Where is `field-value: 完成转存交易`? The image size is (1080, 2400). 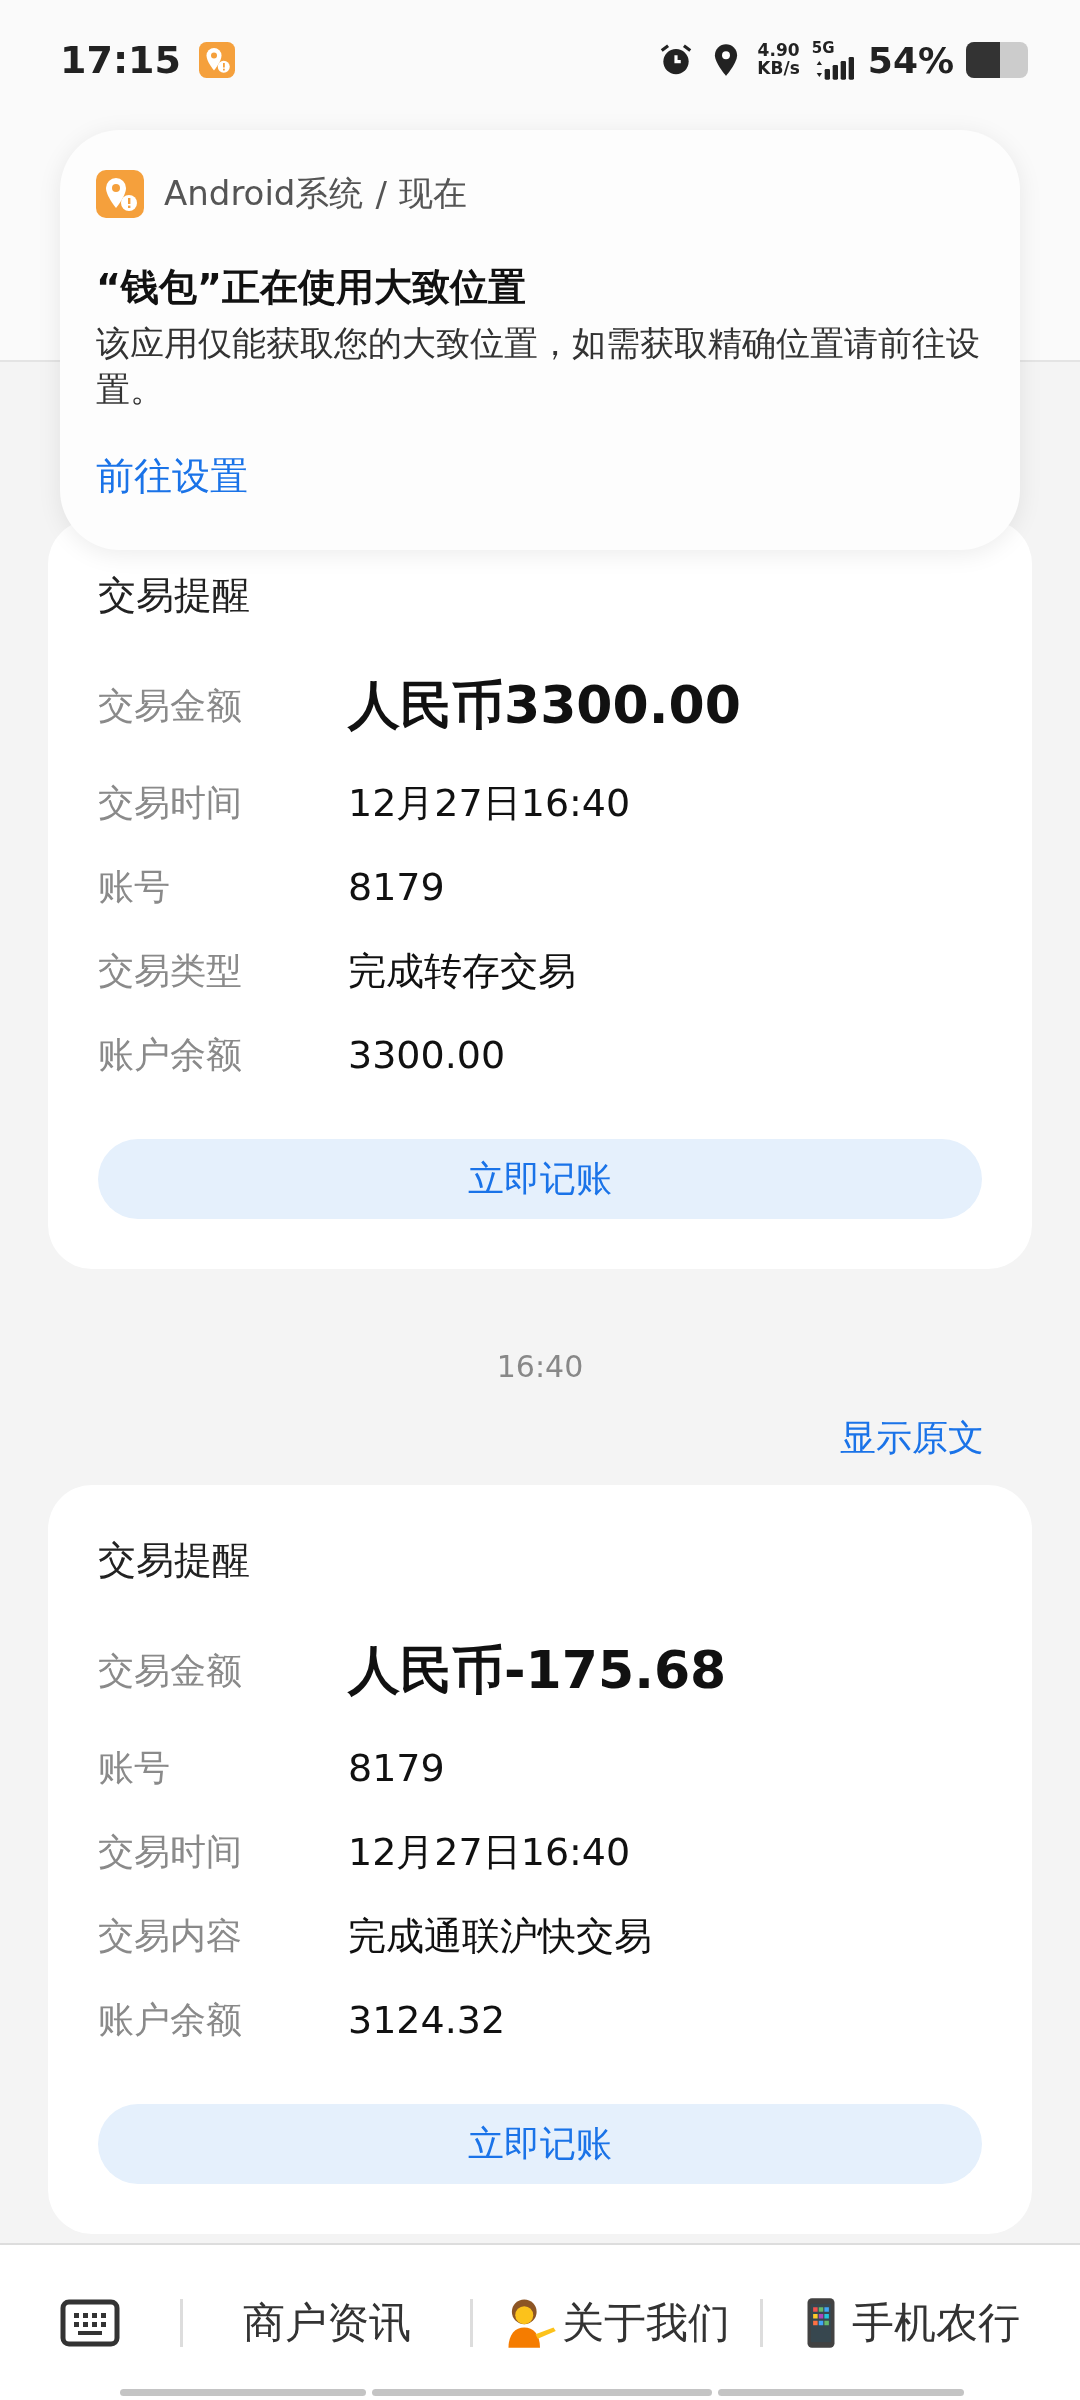 field-value: 完成转存交易 is located at coordinates (462, 971).